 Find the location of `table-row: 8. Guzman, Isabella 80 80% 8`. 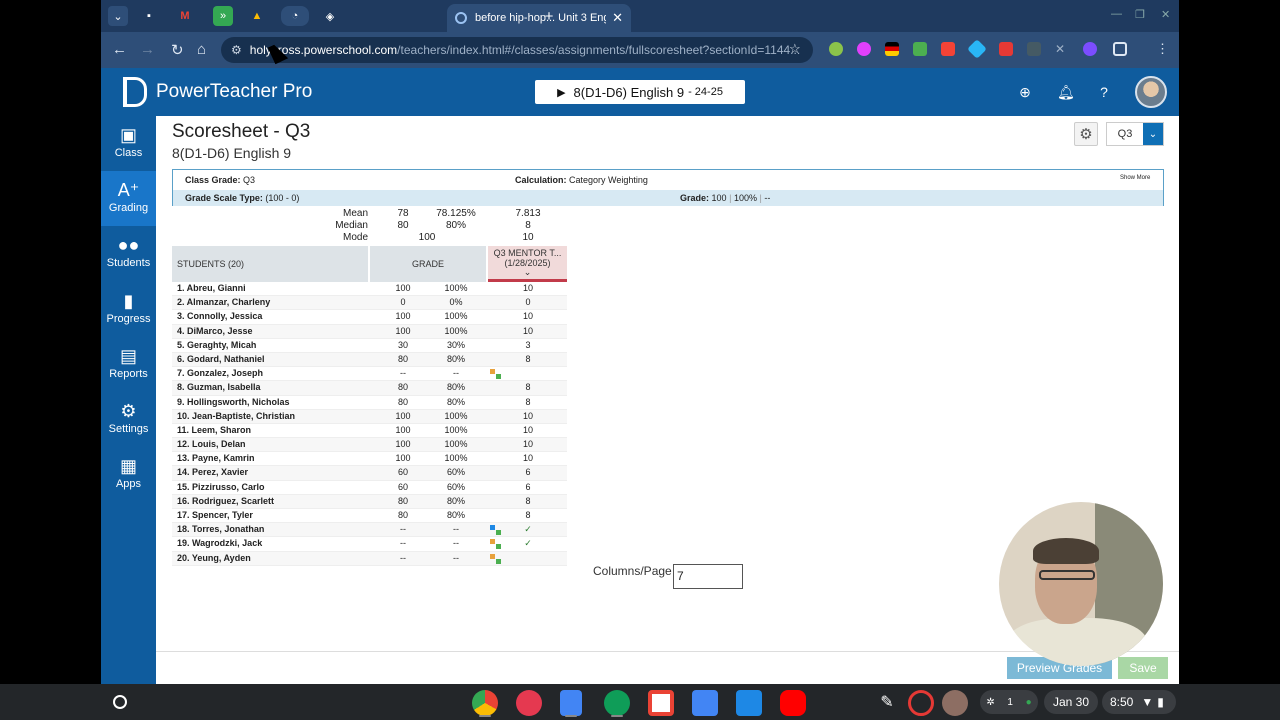

table-row: 8. Guzman, Isabella 80 80% 8 is located at coordinates (370, 388).